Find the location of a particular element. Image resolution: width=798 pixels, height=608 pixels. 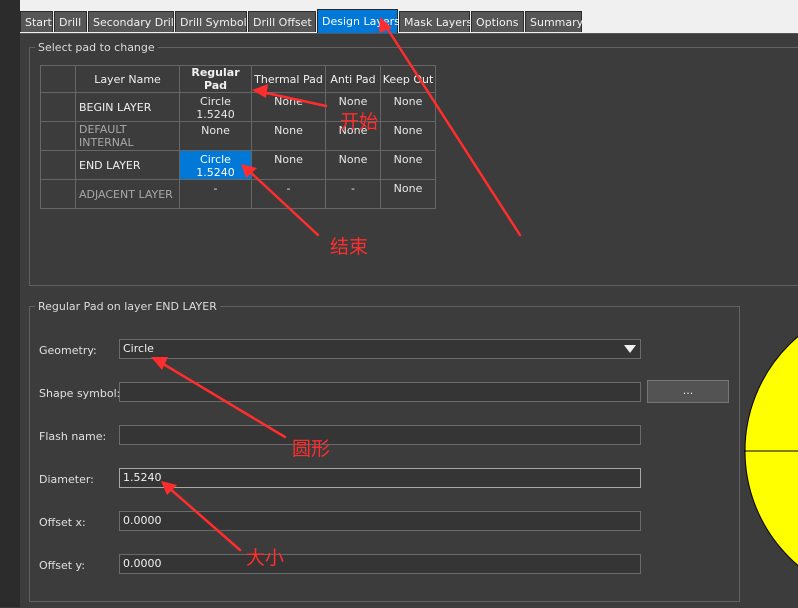

regular-pad-legend: Regular Pad on layer END LAYER is located at coordinates (127, 306).